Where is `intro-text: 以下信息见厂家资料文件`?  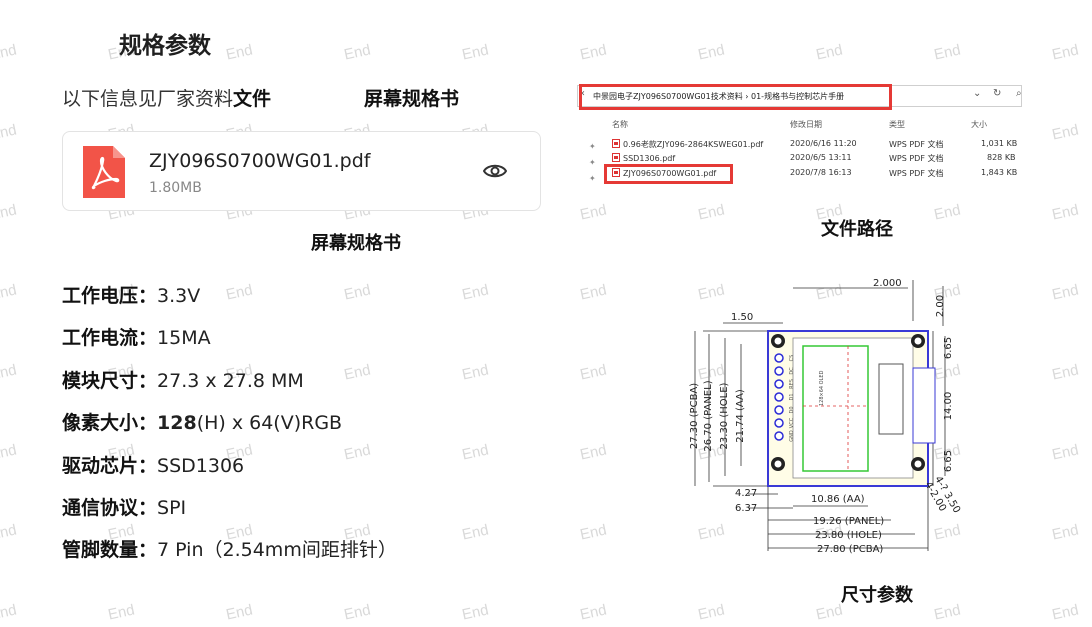 intro-text: 以下信息见厂家资料文件 is located at coordinates (166, 97).